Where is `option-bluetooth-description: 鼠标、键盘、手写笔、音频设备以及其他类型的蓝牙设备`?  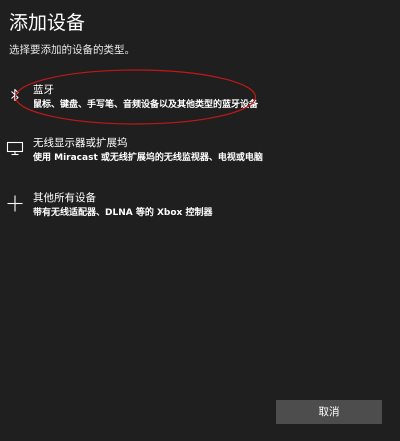
option-bluetooth-description: 鼠标、键盘、手写笔、音频设备以及其他类型的蓝牙设备 is located at coordinates (146, 105).